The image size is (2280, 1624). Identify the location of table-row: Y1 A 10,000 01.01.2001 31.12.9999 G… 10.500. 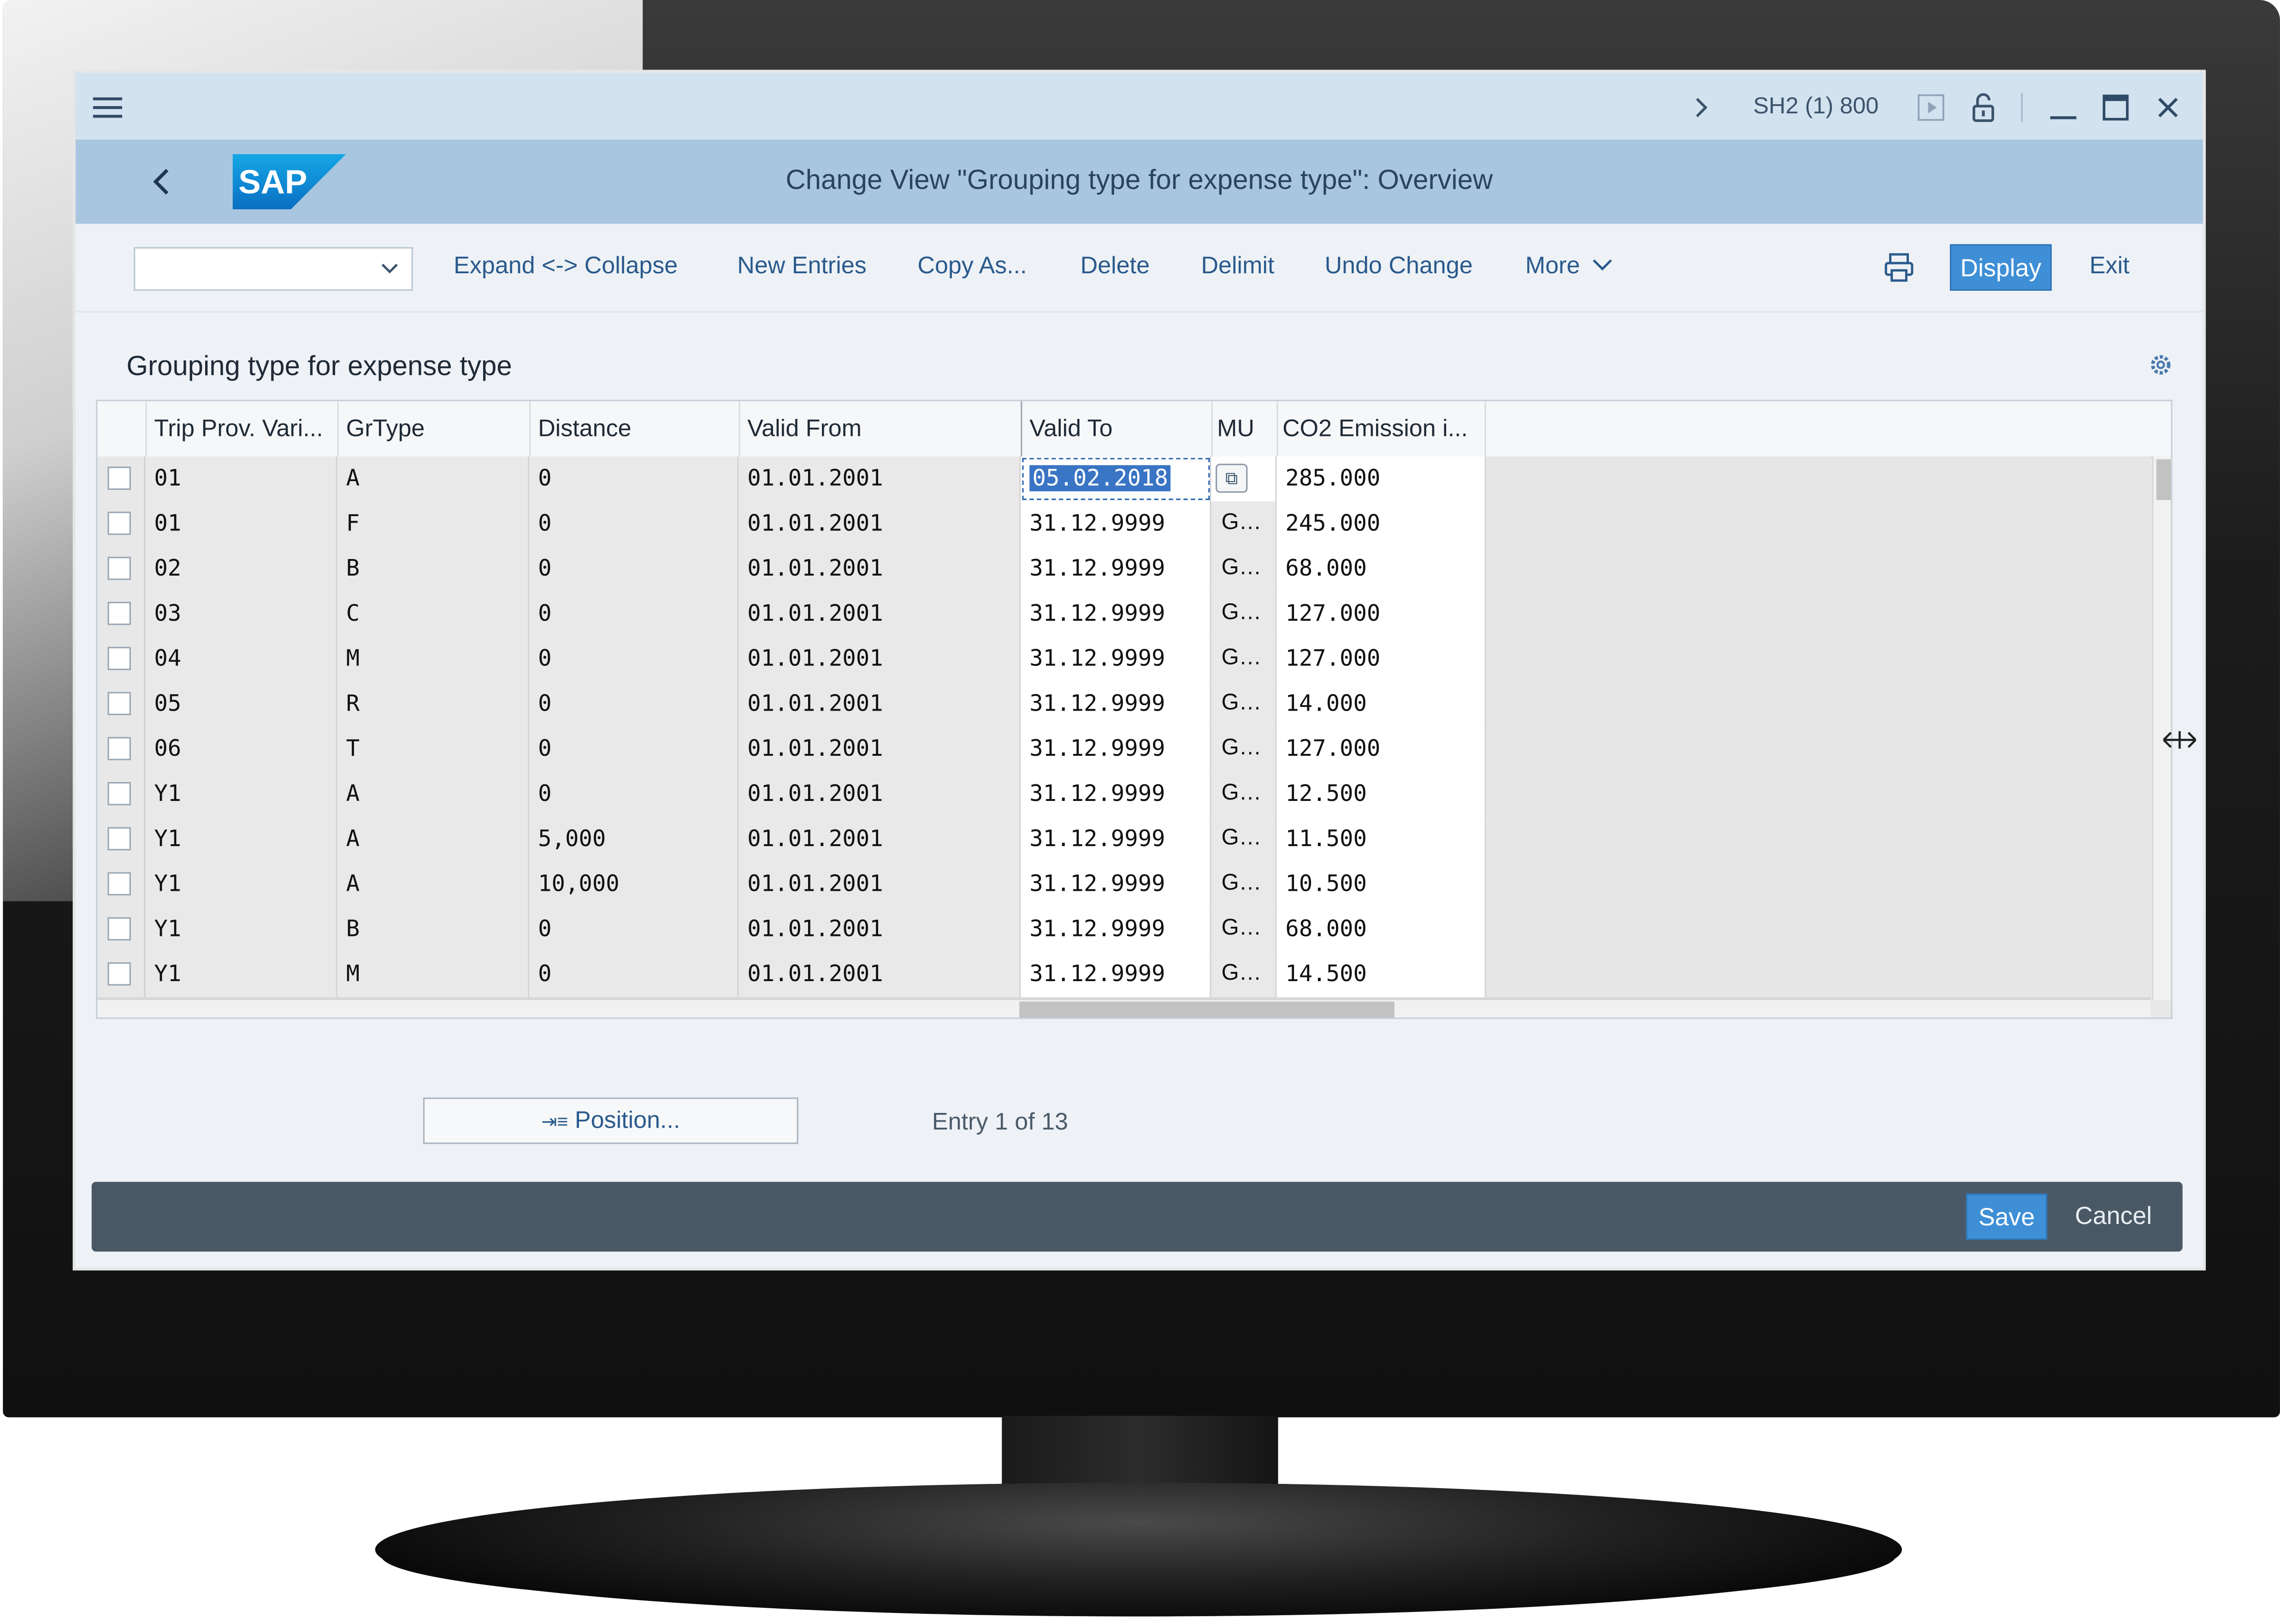
(1124, 885).